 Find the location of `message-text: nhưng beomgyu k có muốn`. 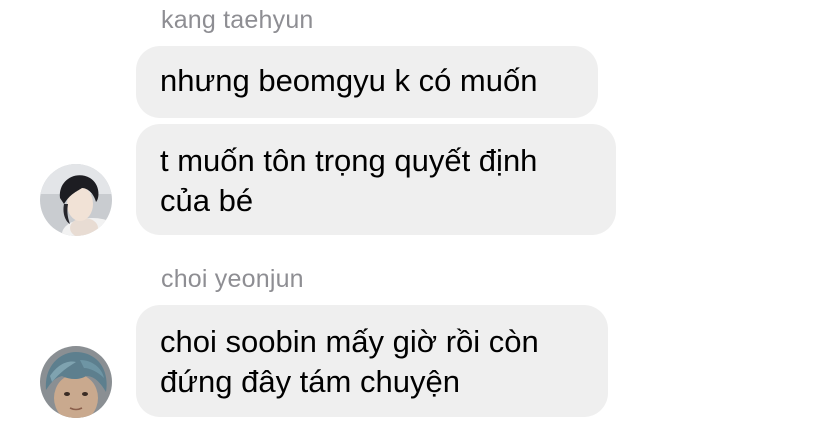

message-text: nhưng beomgyu k có muốn is located at coordinates (349, 80).